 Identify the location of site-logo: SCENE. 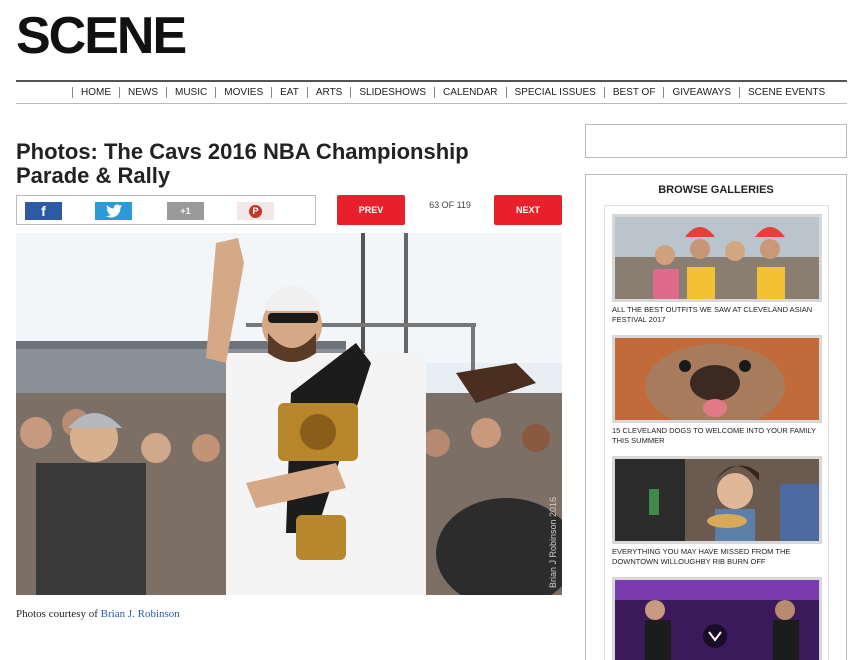
(101, 36).